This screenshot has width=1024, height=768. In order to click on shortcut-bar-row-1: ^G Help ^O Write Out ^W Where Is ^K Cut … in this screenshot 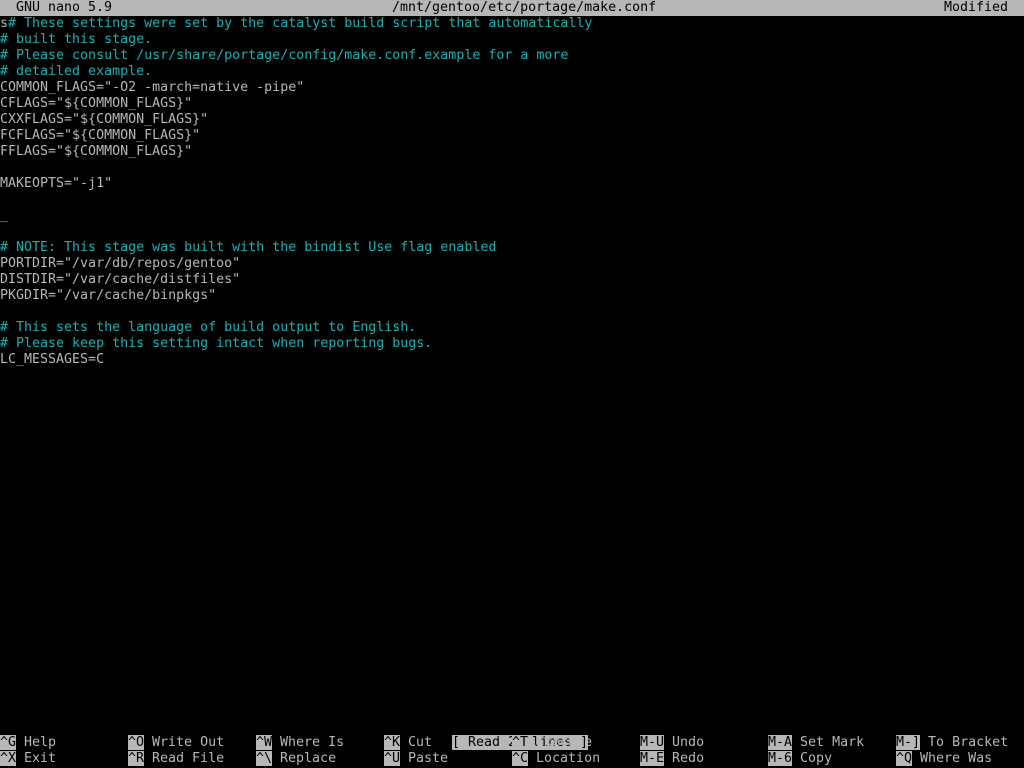, I will do `click(512, 743)`.